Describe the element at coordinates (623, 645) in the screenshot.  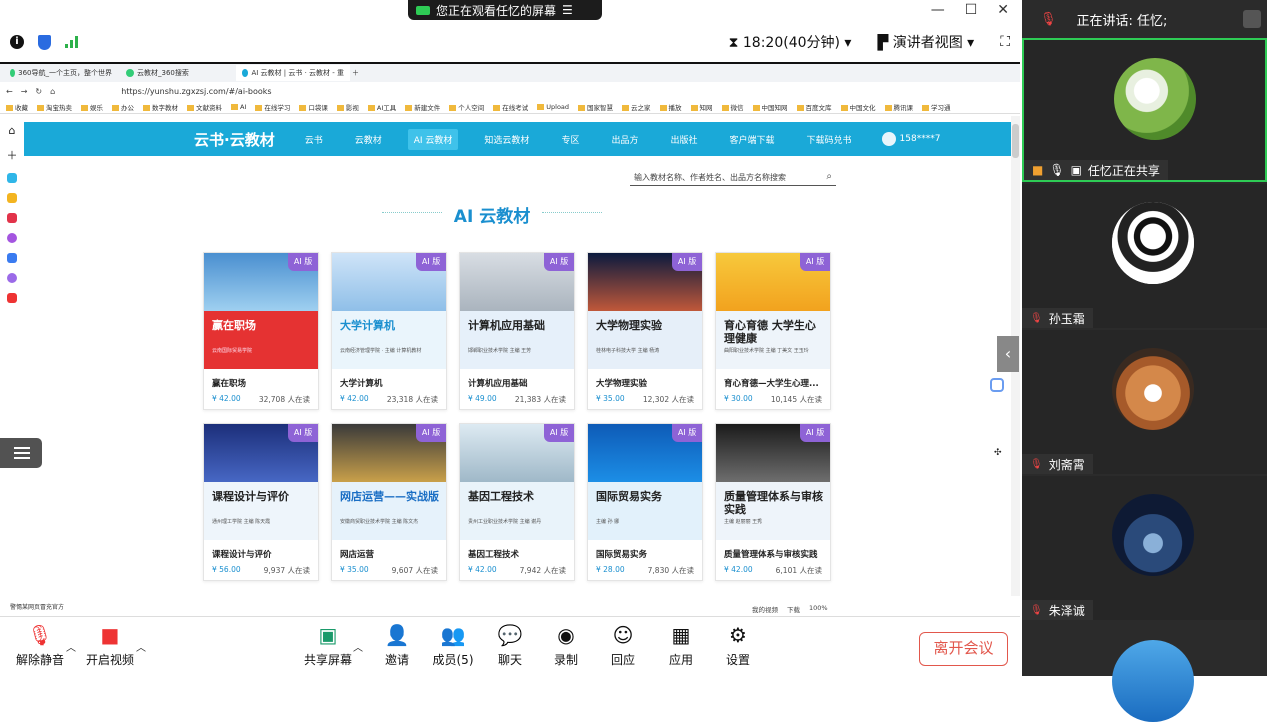
I see `react-button: ☺ 回应` at that location.